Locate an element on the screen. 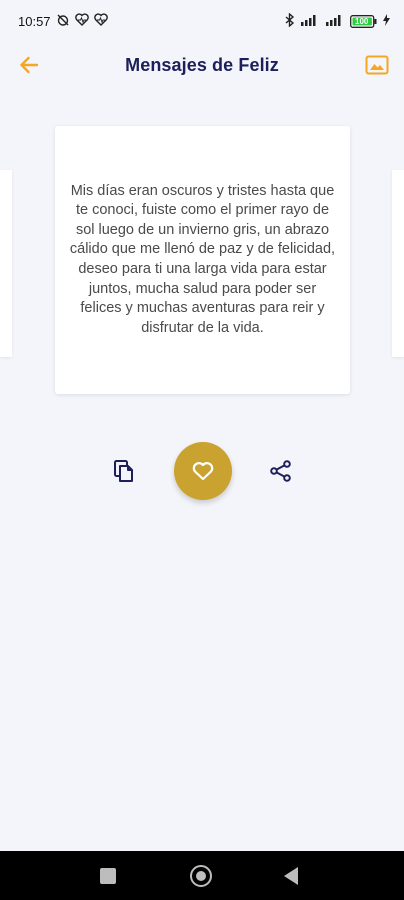 This screenshot has height=900, width=404. image-icon is located at coordinates (377, 65).